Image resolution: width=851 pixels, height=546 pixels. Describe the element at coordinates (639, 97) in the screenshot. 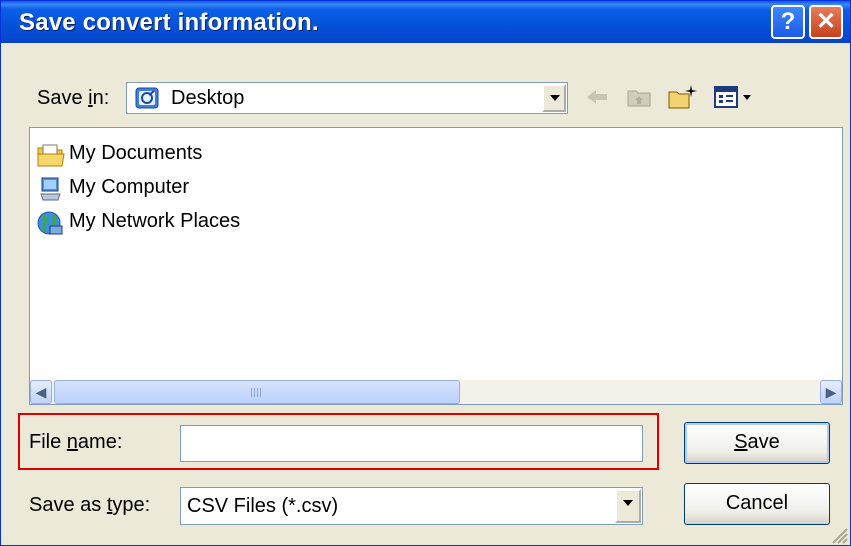

I see `up-folder-icon` at that location.